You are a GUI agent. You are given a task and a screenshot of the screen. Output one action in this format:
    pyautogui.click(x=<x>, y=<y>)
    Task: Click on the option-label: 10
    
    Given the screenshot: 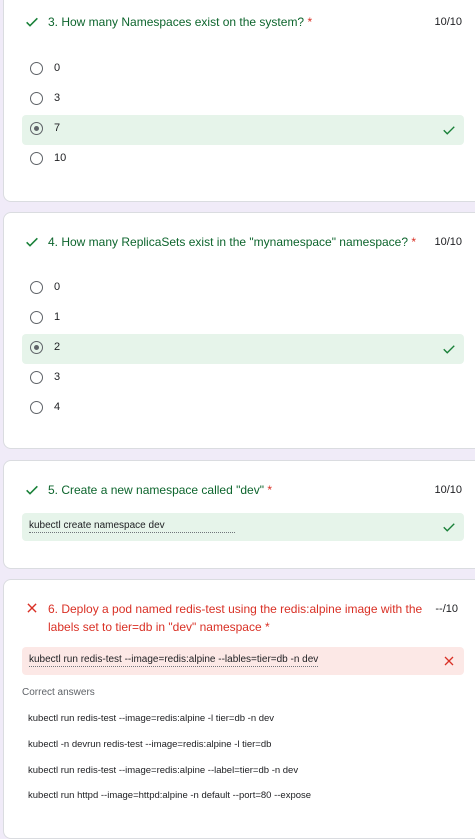 What is the action you would take?
    pyautogui.click(x=60, y=158)
    